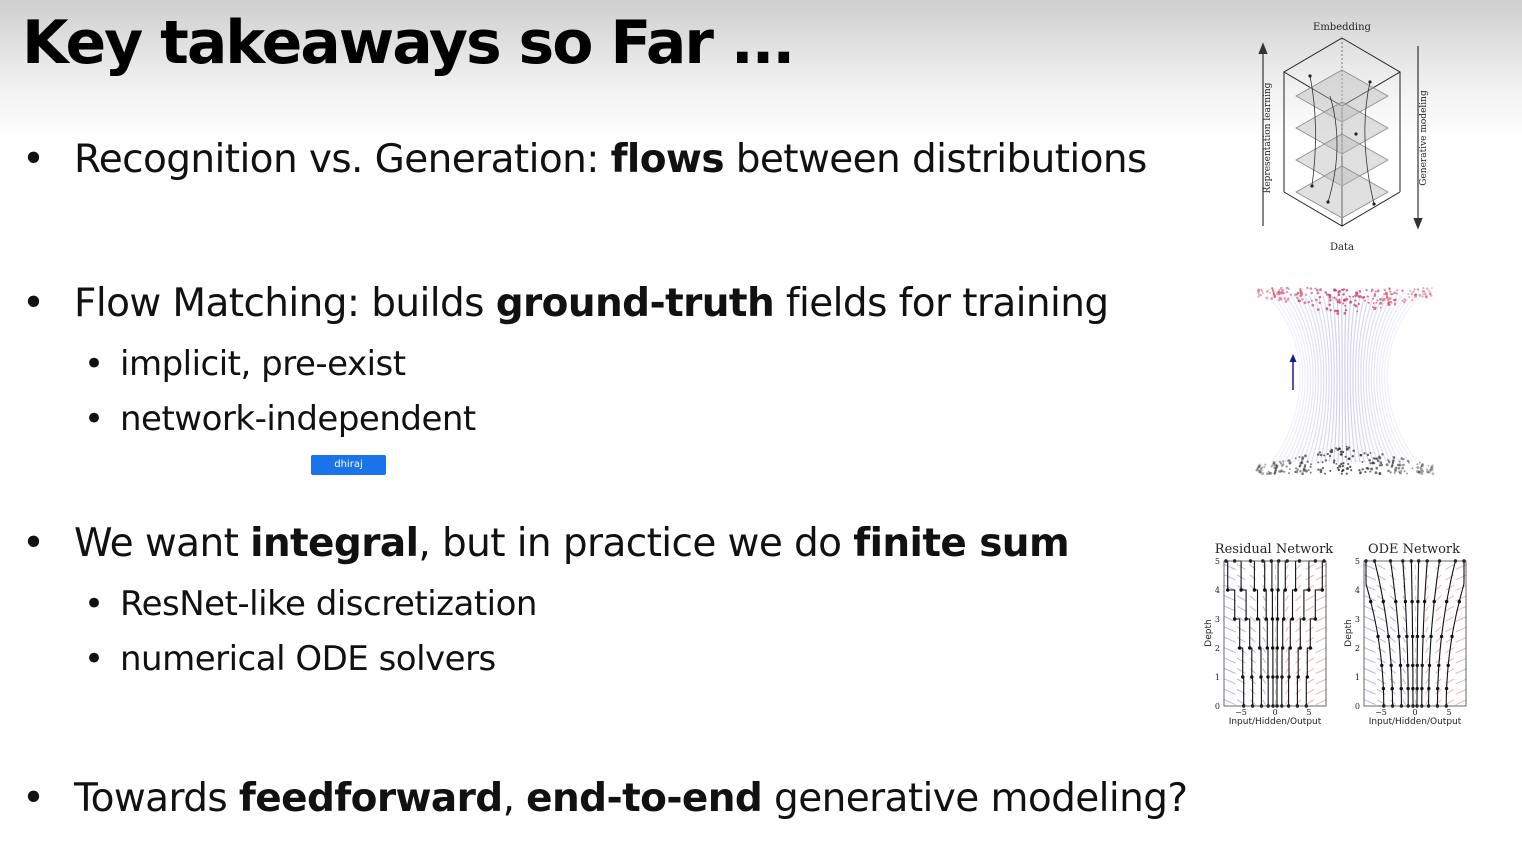 Image resolution: width=1522 pixels, height=858 pixels. I want to click on embedding-label: Embedding, so click(1342, 27).